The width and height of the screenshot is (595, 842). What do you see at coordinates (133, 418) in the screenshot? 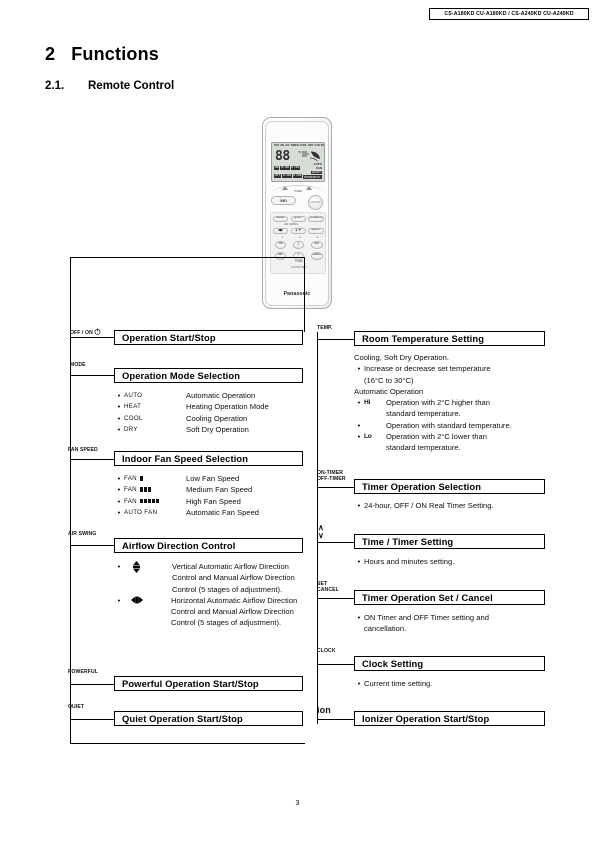
I see `detail-key: COOL` at bounding box center [133, 418].